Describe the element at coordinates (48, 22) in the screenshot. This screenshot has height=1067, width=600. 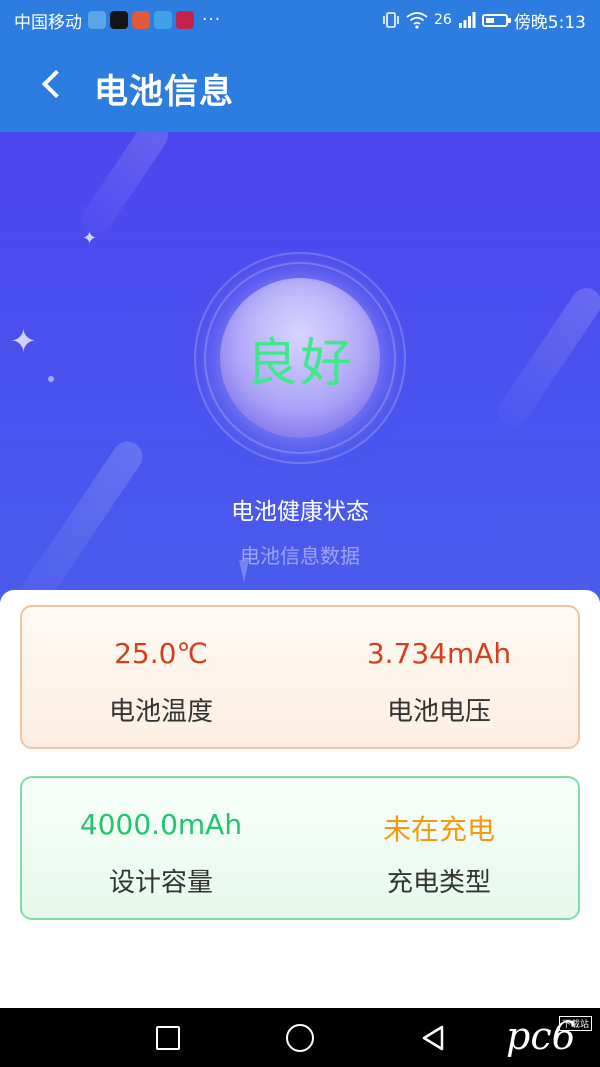
I see `carrier-name: 中国移动` at that location.